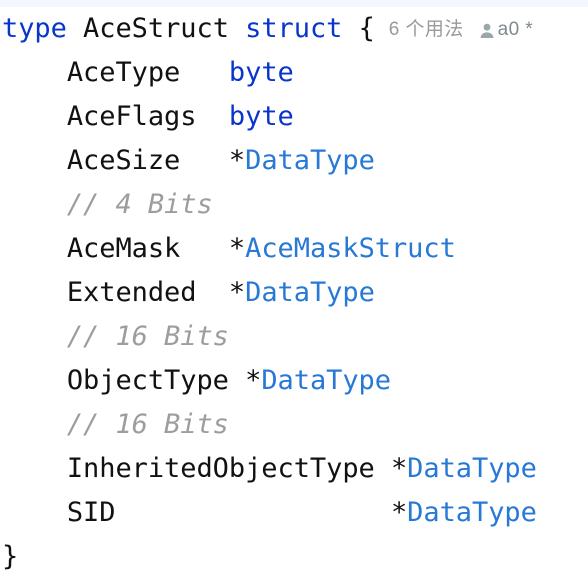 The width and height of the screenshot is (588, 579). Describe the element at coordinates (124, 248) in the screenshot. I see `field-name: AceMask` at that location.